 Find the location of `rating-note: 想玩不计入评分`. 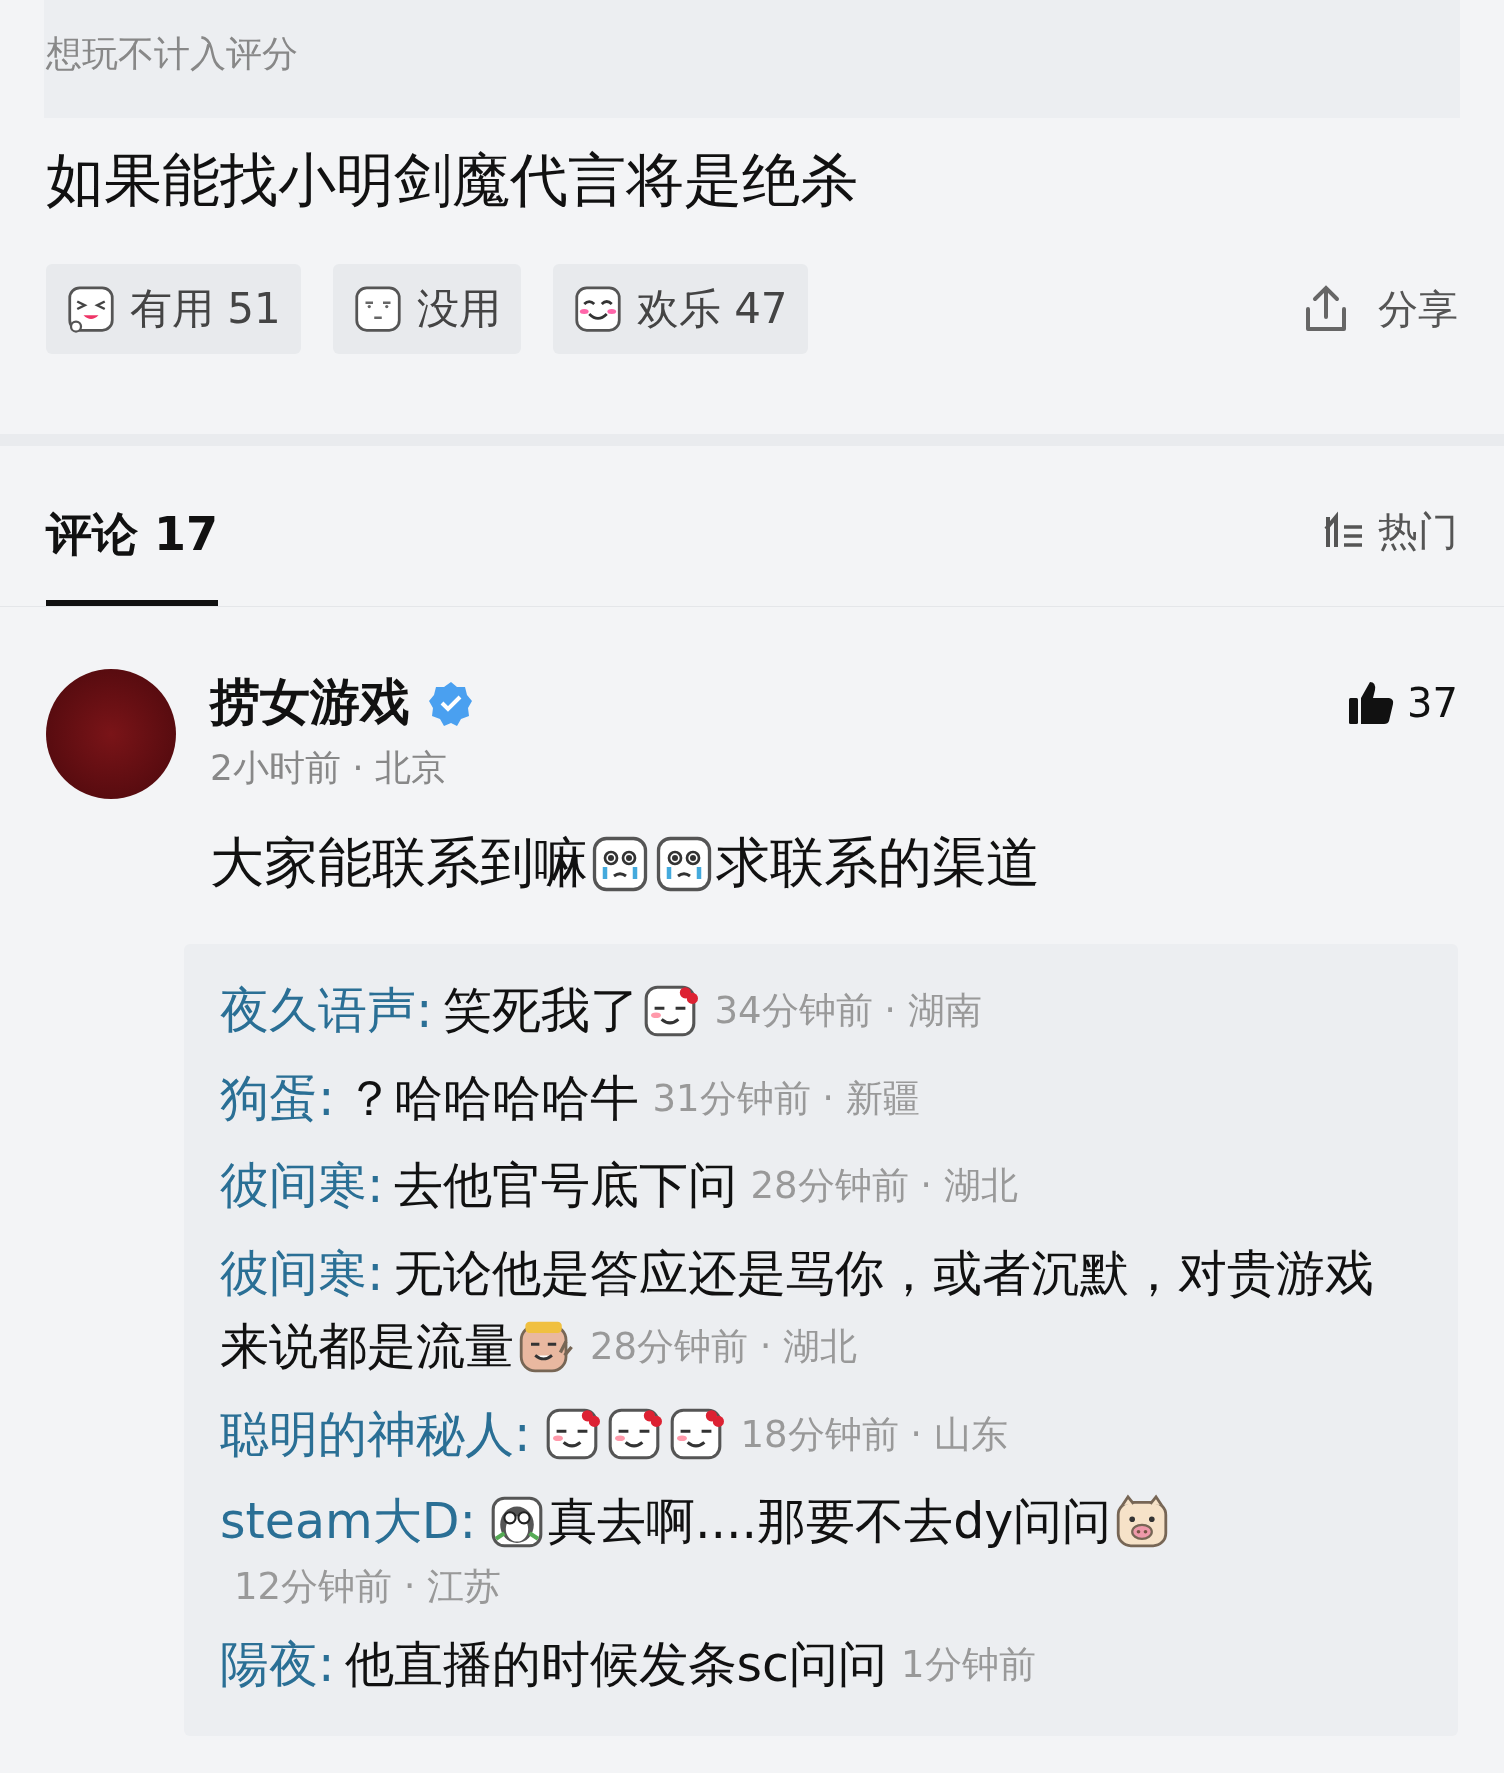

rating-note: 想玩不计入评分 is located at coordinates (171, 53).